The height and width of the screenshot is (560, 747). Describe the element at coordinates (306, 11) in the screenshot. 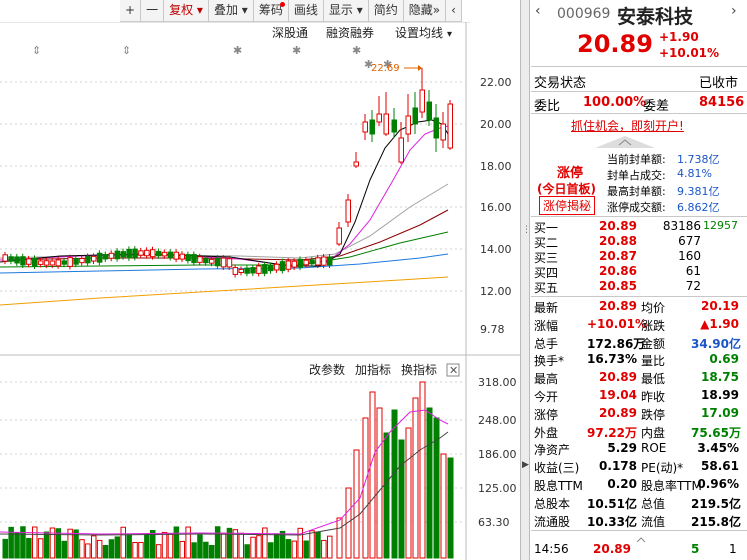

I see `draw-line-button: 画线` at that location.